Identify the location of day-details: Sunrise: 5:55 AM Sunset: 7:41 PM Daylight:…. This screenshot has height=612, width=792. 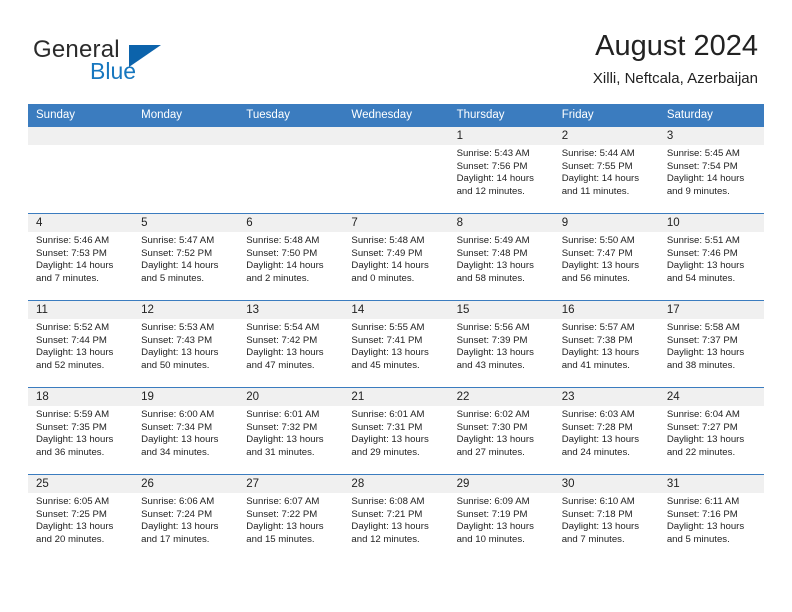
(395, 345).